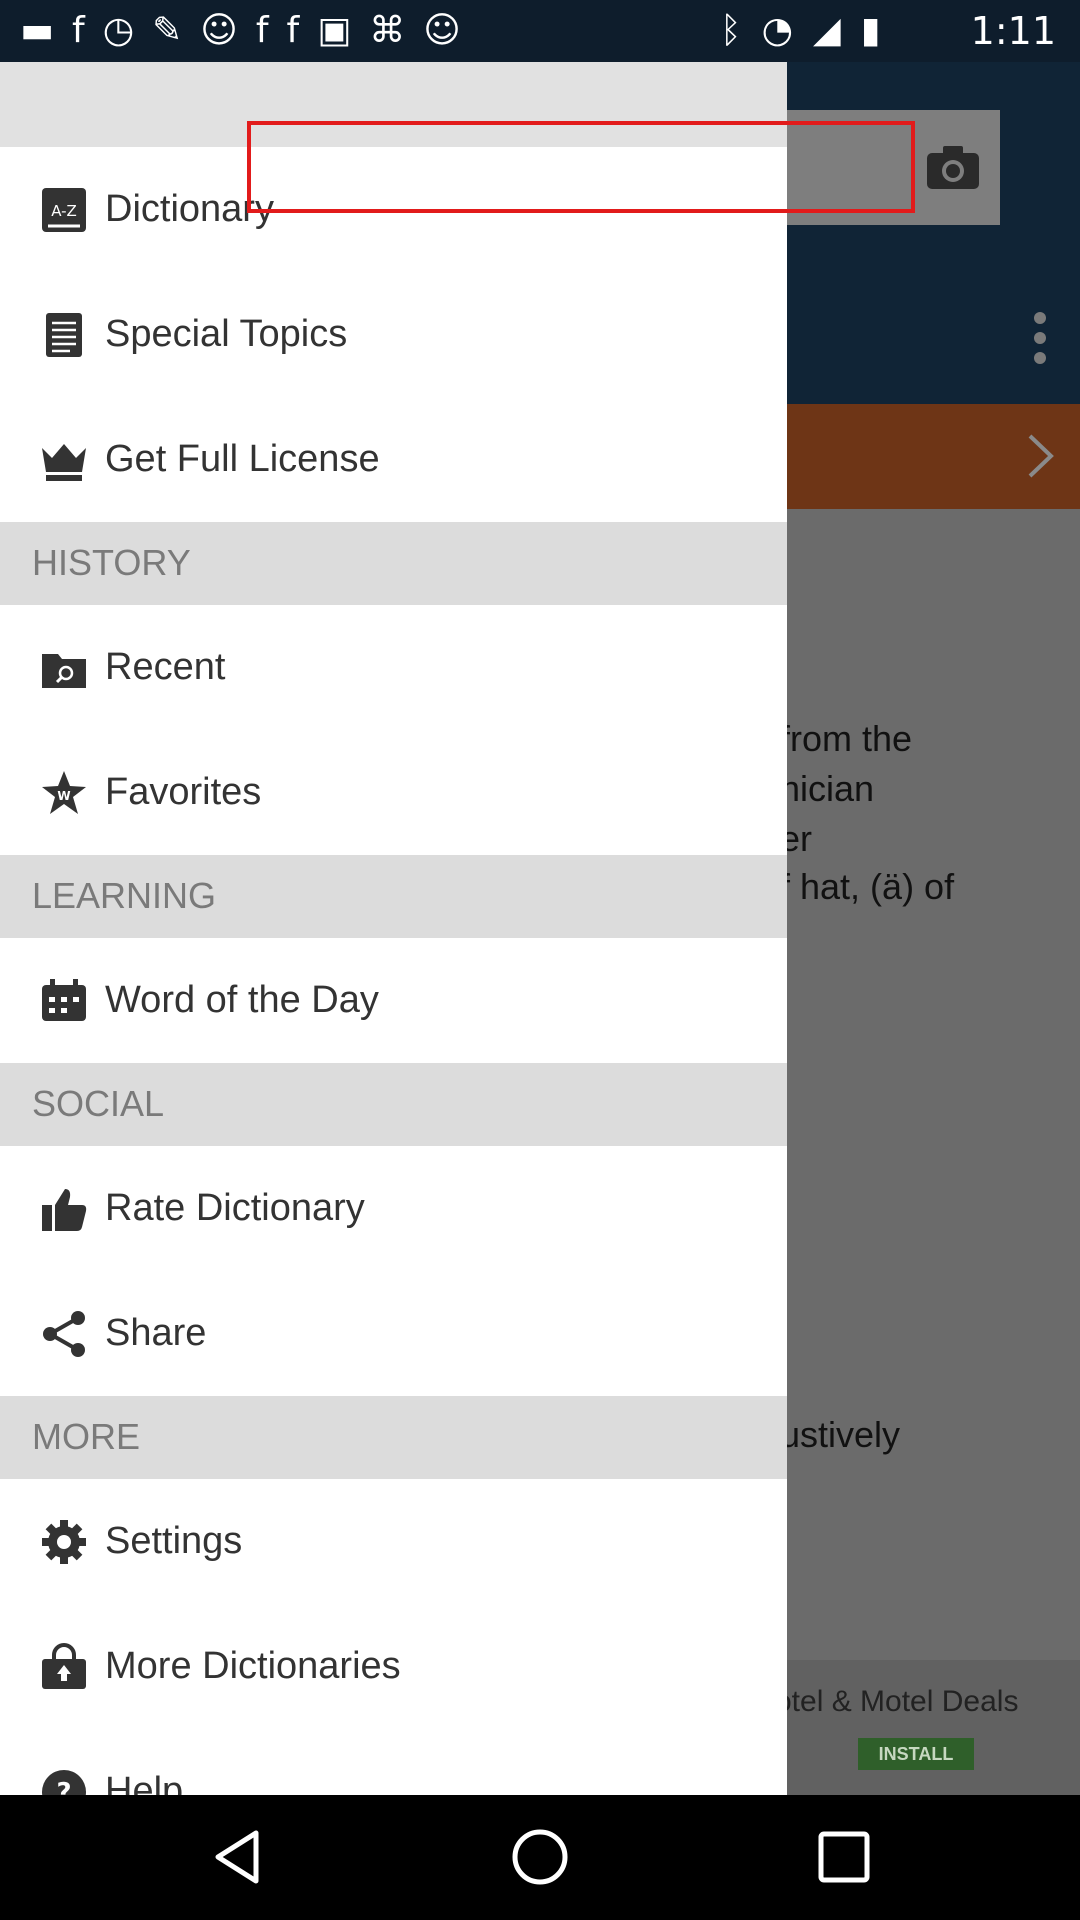 This screenshot has height=1920, width=1080. Describe the element at coordinates (64, 1541) in the screenshot. I see `gear-icon` at that location.